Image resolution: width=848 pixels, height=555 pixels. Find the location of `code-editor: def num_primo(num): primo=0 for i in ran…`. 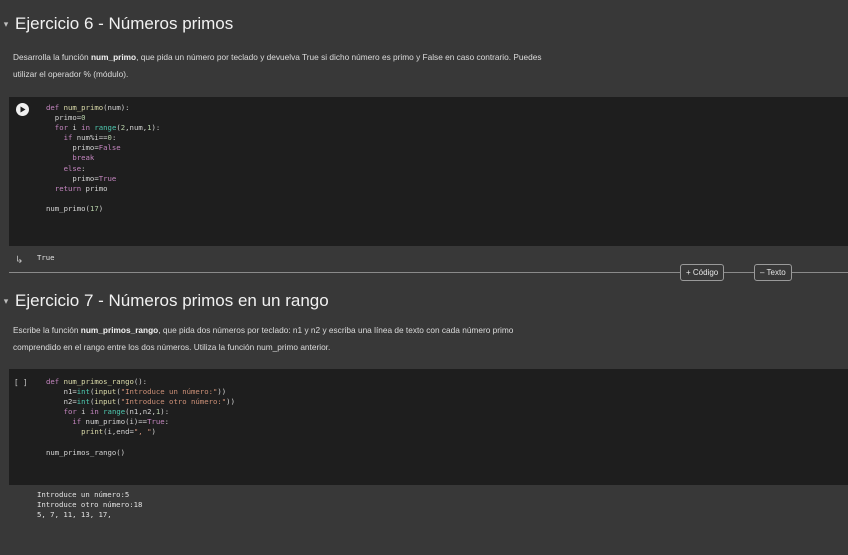

code-editor: def num_primo(num): primo=0 for i in ran… is located at coordinates (103, 158).